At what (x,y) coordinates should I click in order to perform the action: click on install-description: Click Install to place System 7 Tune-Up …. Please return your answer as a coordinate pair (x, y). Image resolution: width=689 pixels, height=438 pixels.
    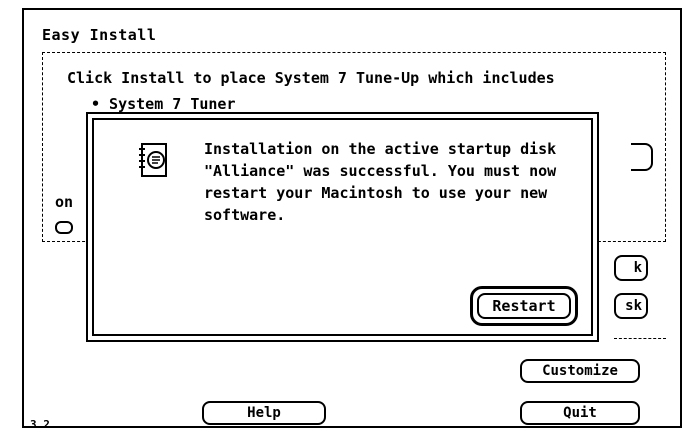
    Looking at the image, I should click on (311, 78).